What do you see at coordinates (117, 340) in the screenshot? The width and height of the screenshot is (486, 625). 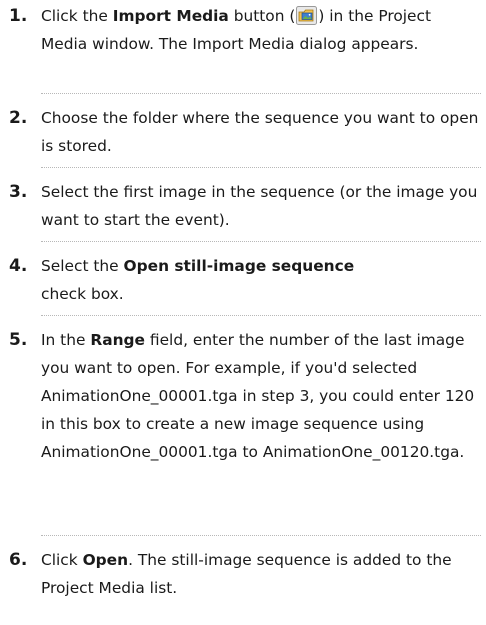 I see `ui-term: Range` at bounding box center [117, 340].